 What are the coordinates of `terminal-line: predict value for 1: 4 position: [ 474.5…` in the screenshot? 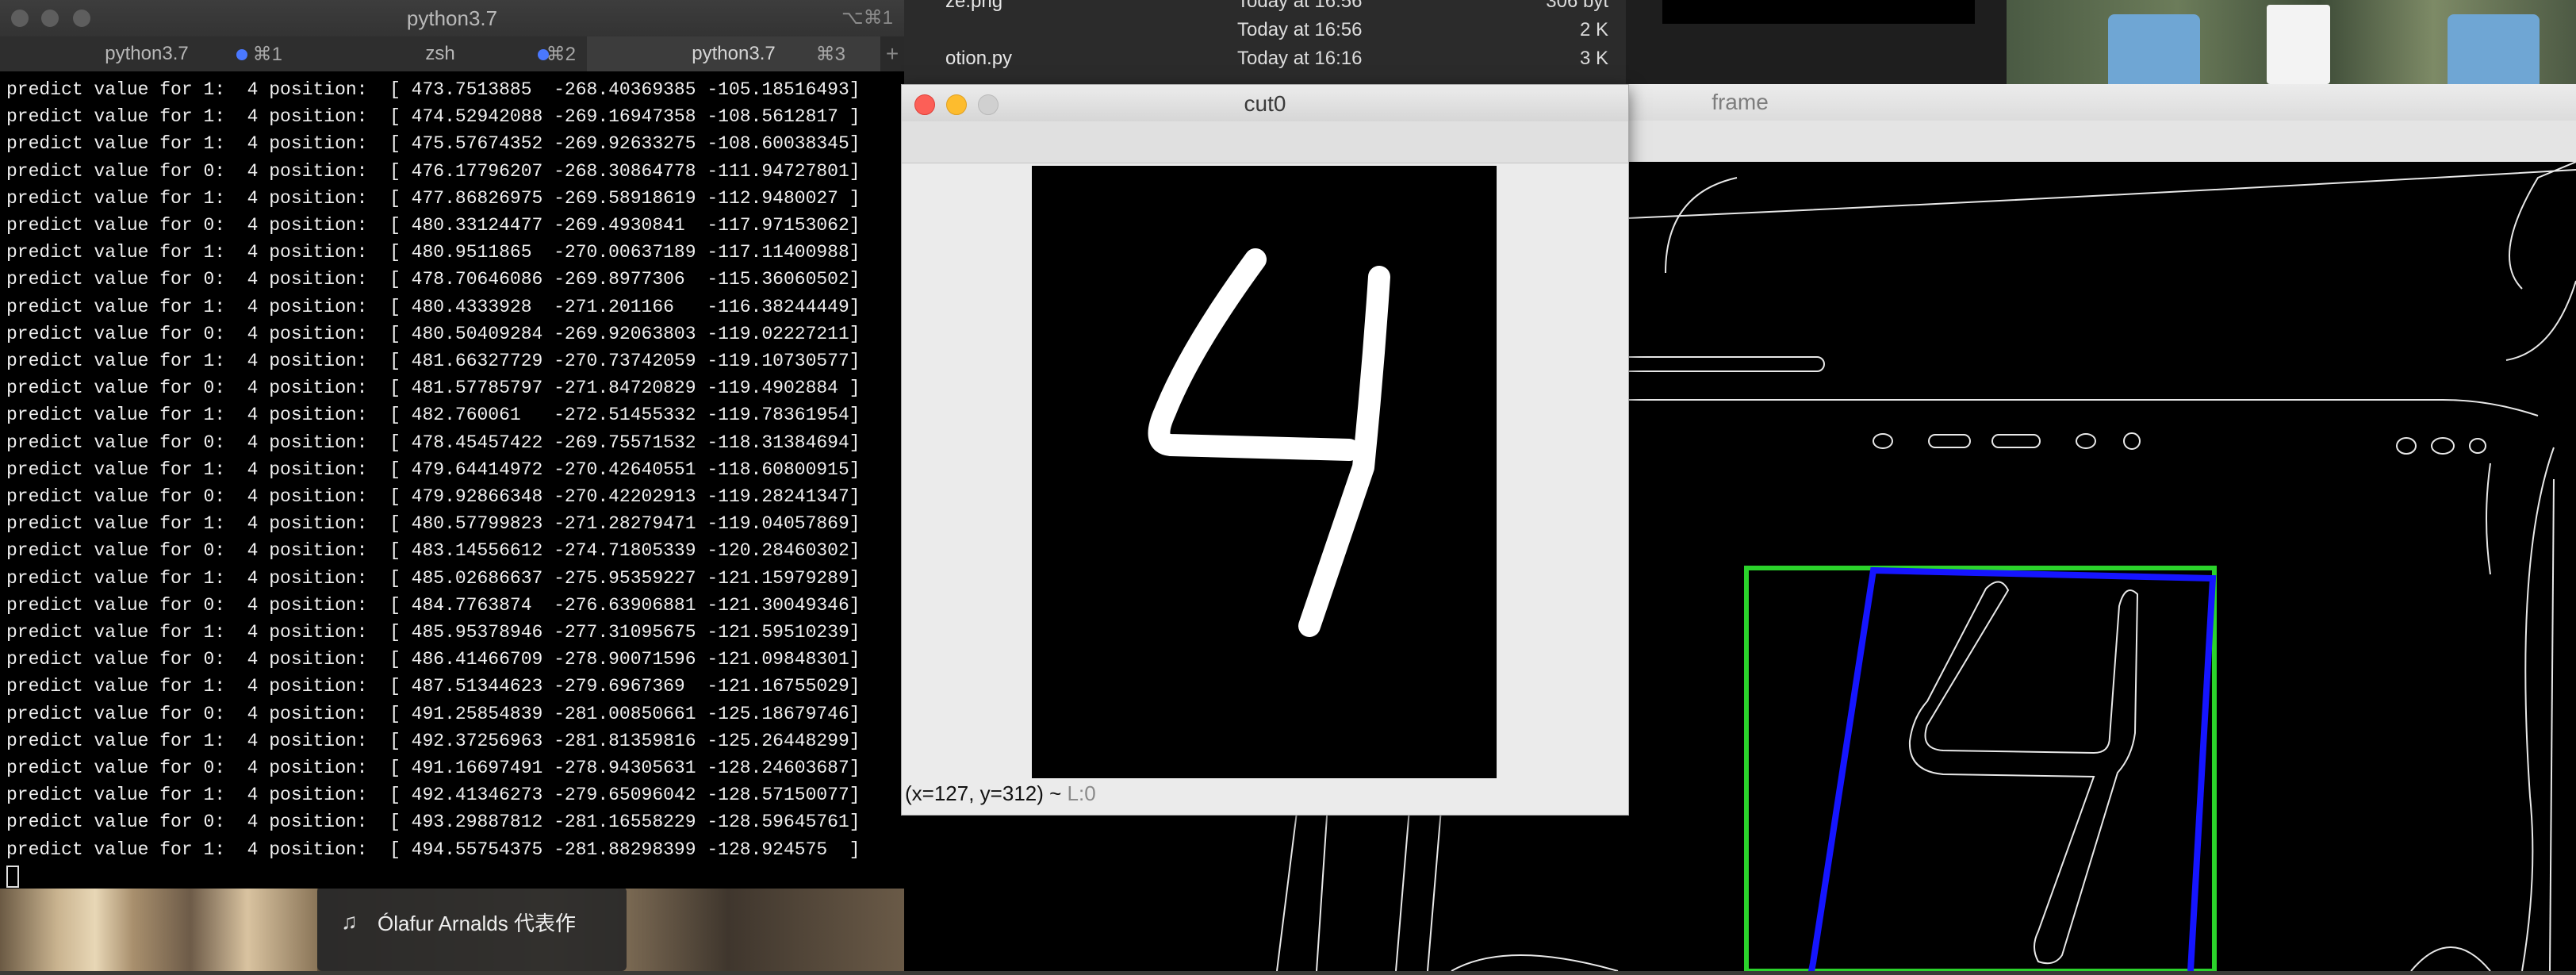 It's located at (433, 117).